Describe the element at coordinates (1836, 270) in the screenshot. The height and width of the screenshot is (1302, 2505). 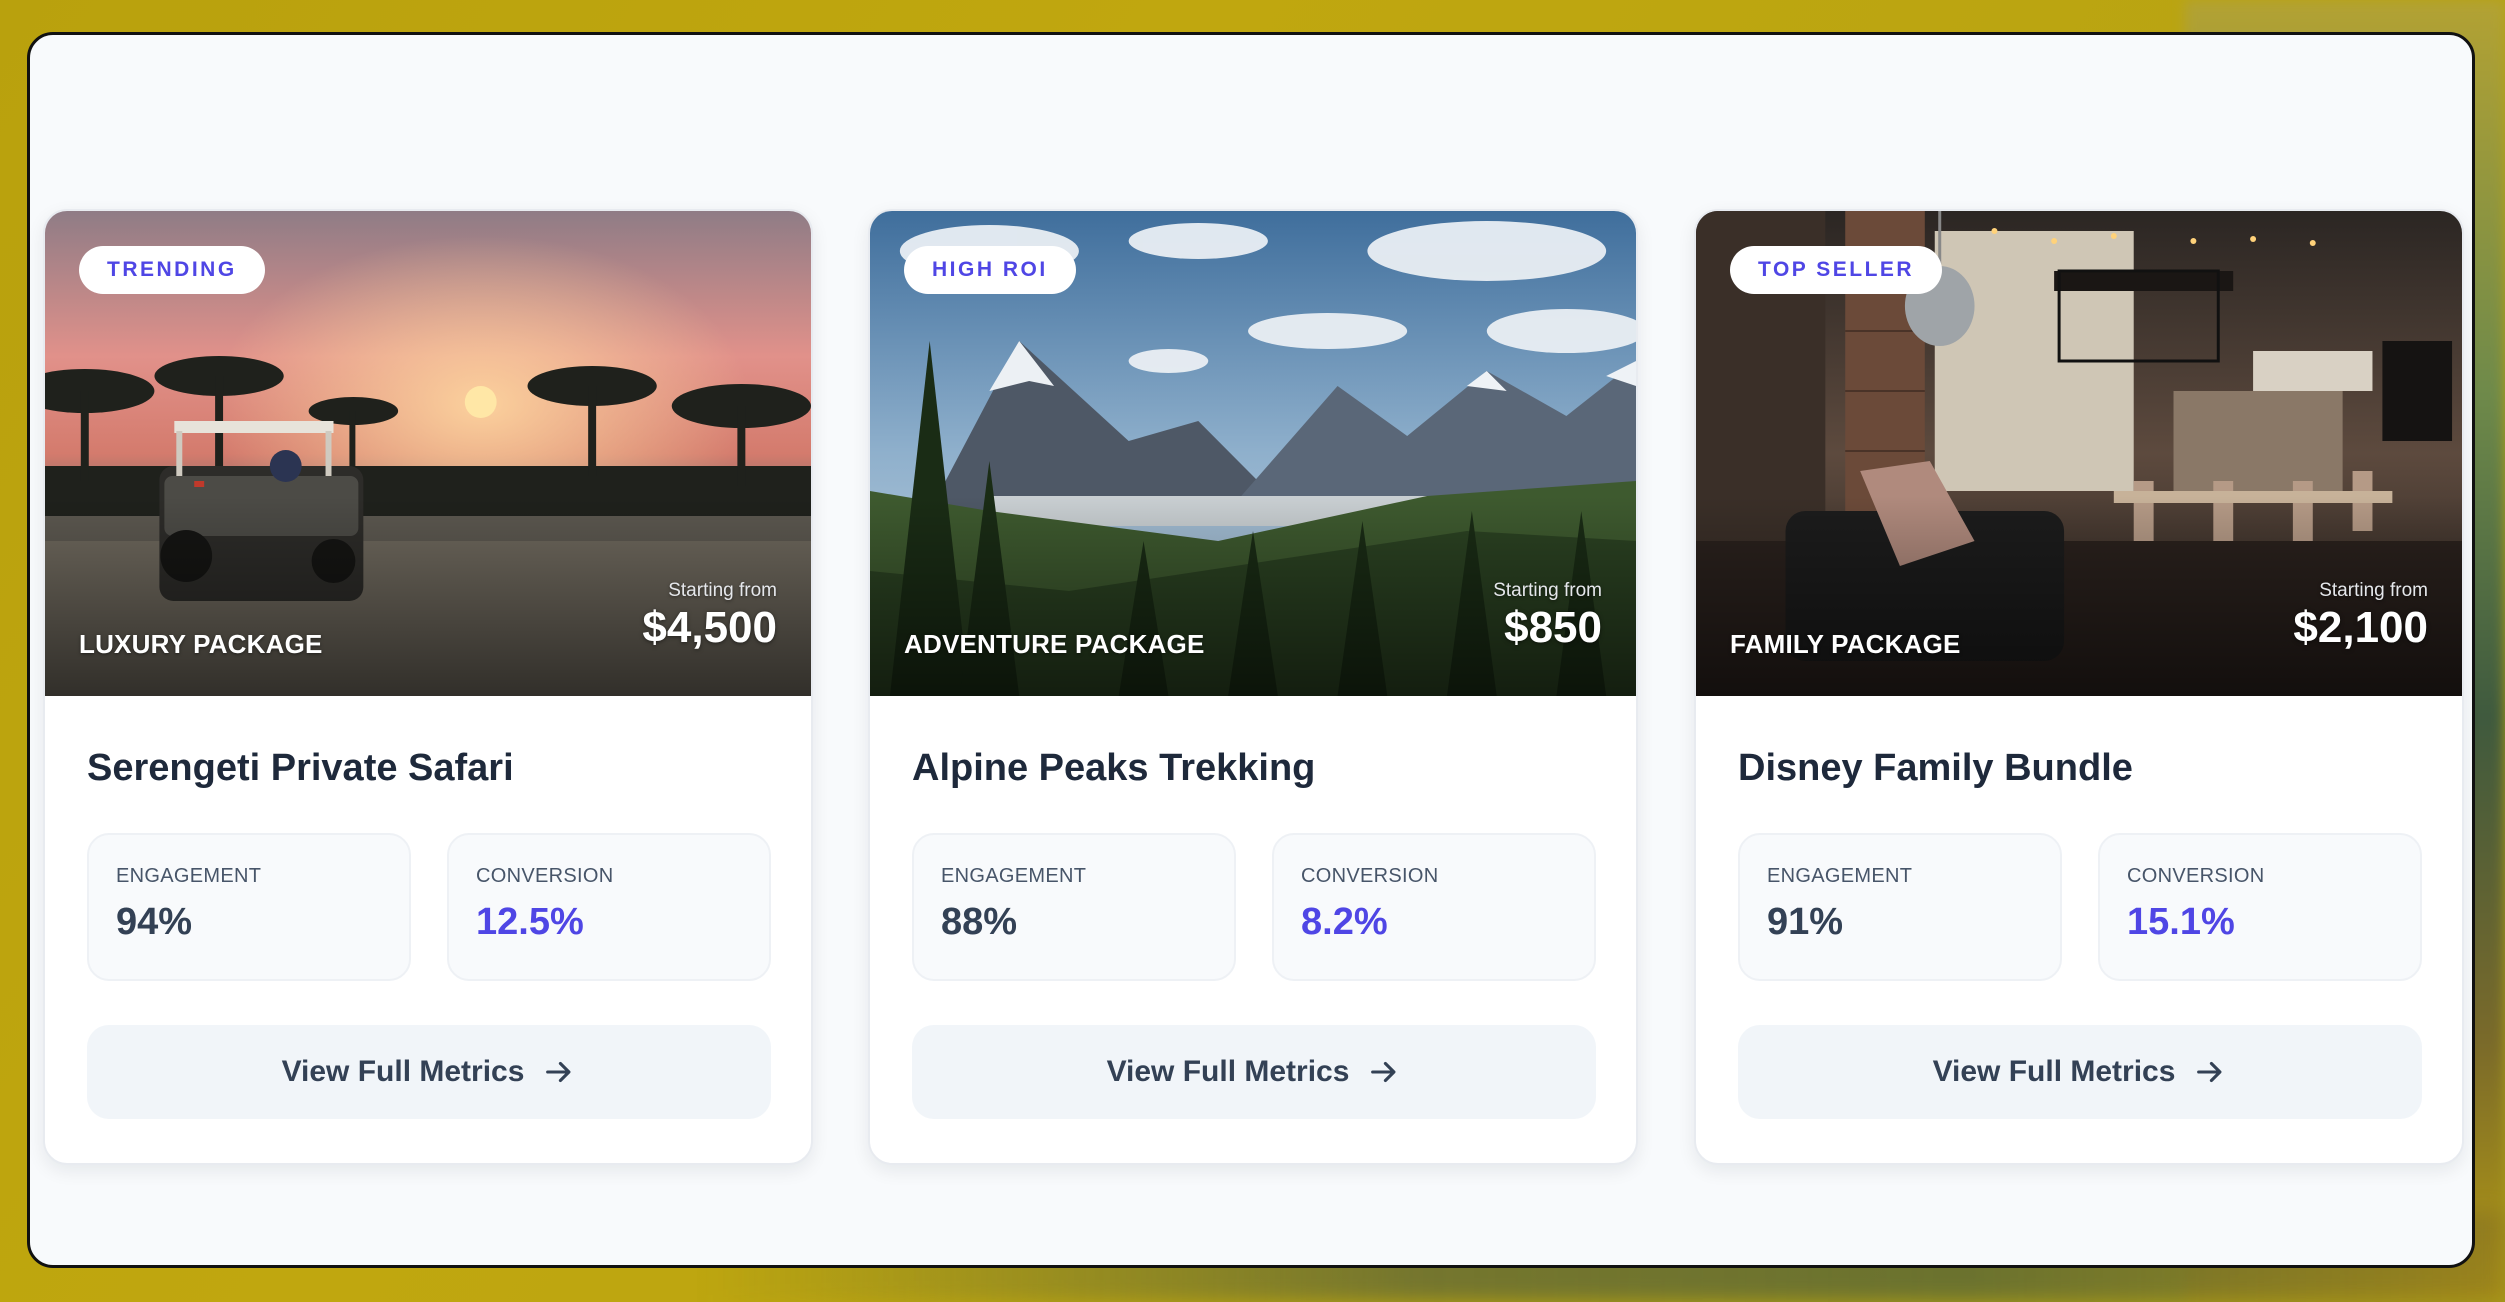
I see `status-badge: TOP SELLER` at that location.